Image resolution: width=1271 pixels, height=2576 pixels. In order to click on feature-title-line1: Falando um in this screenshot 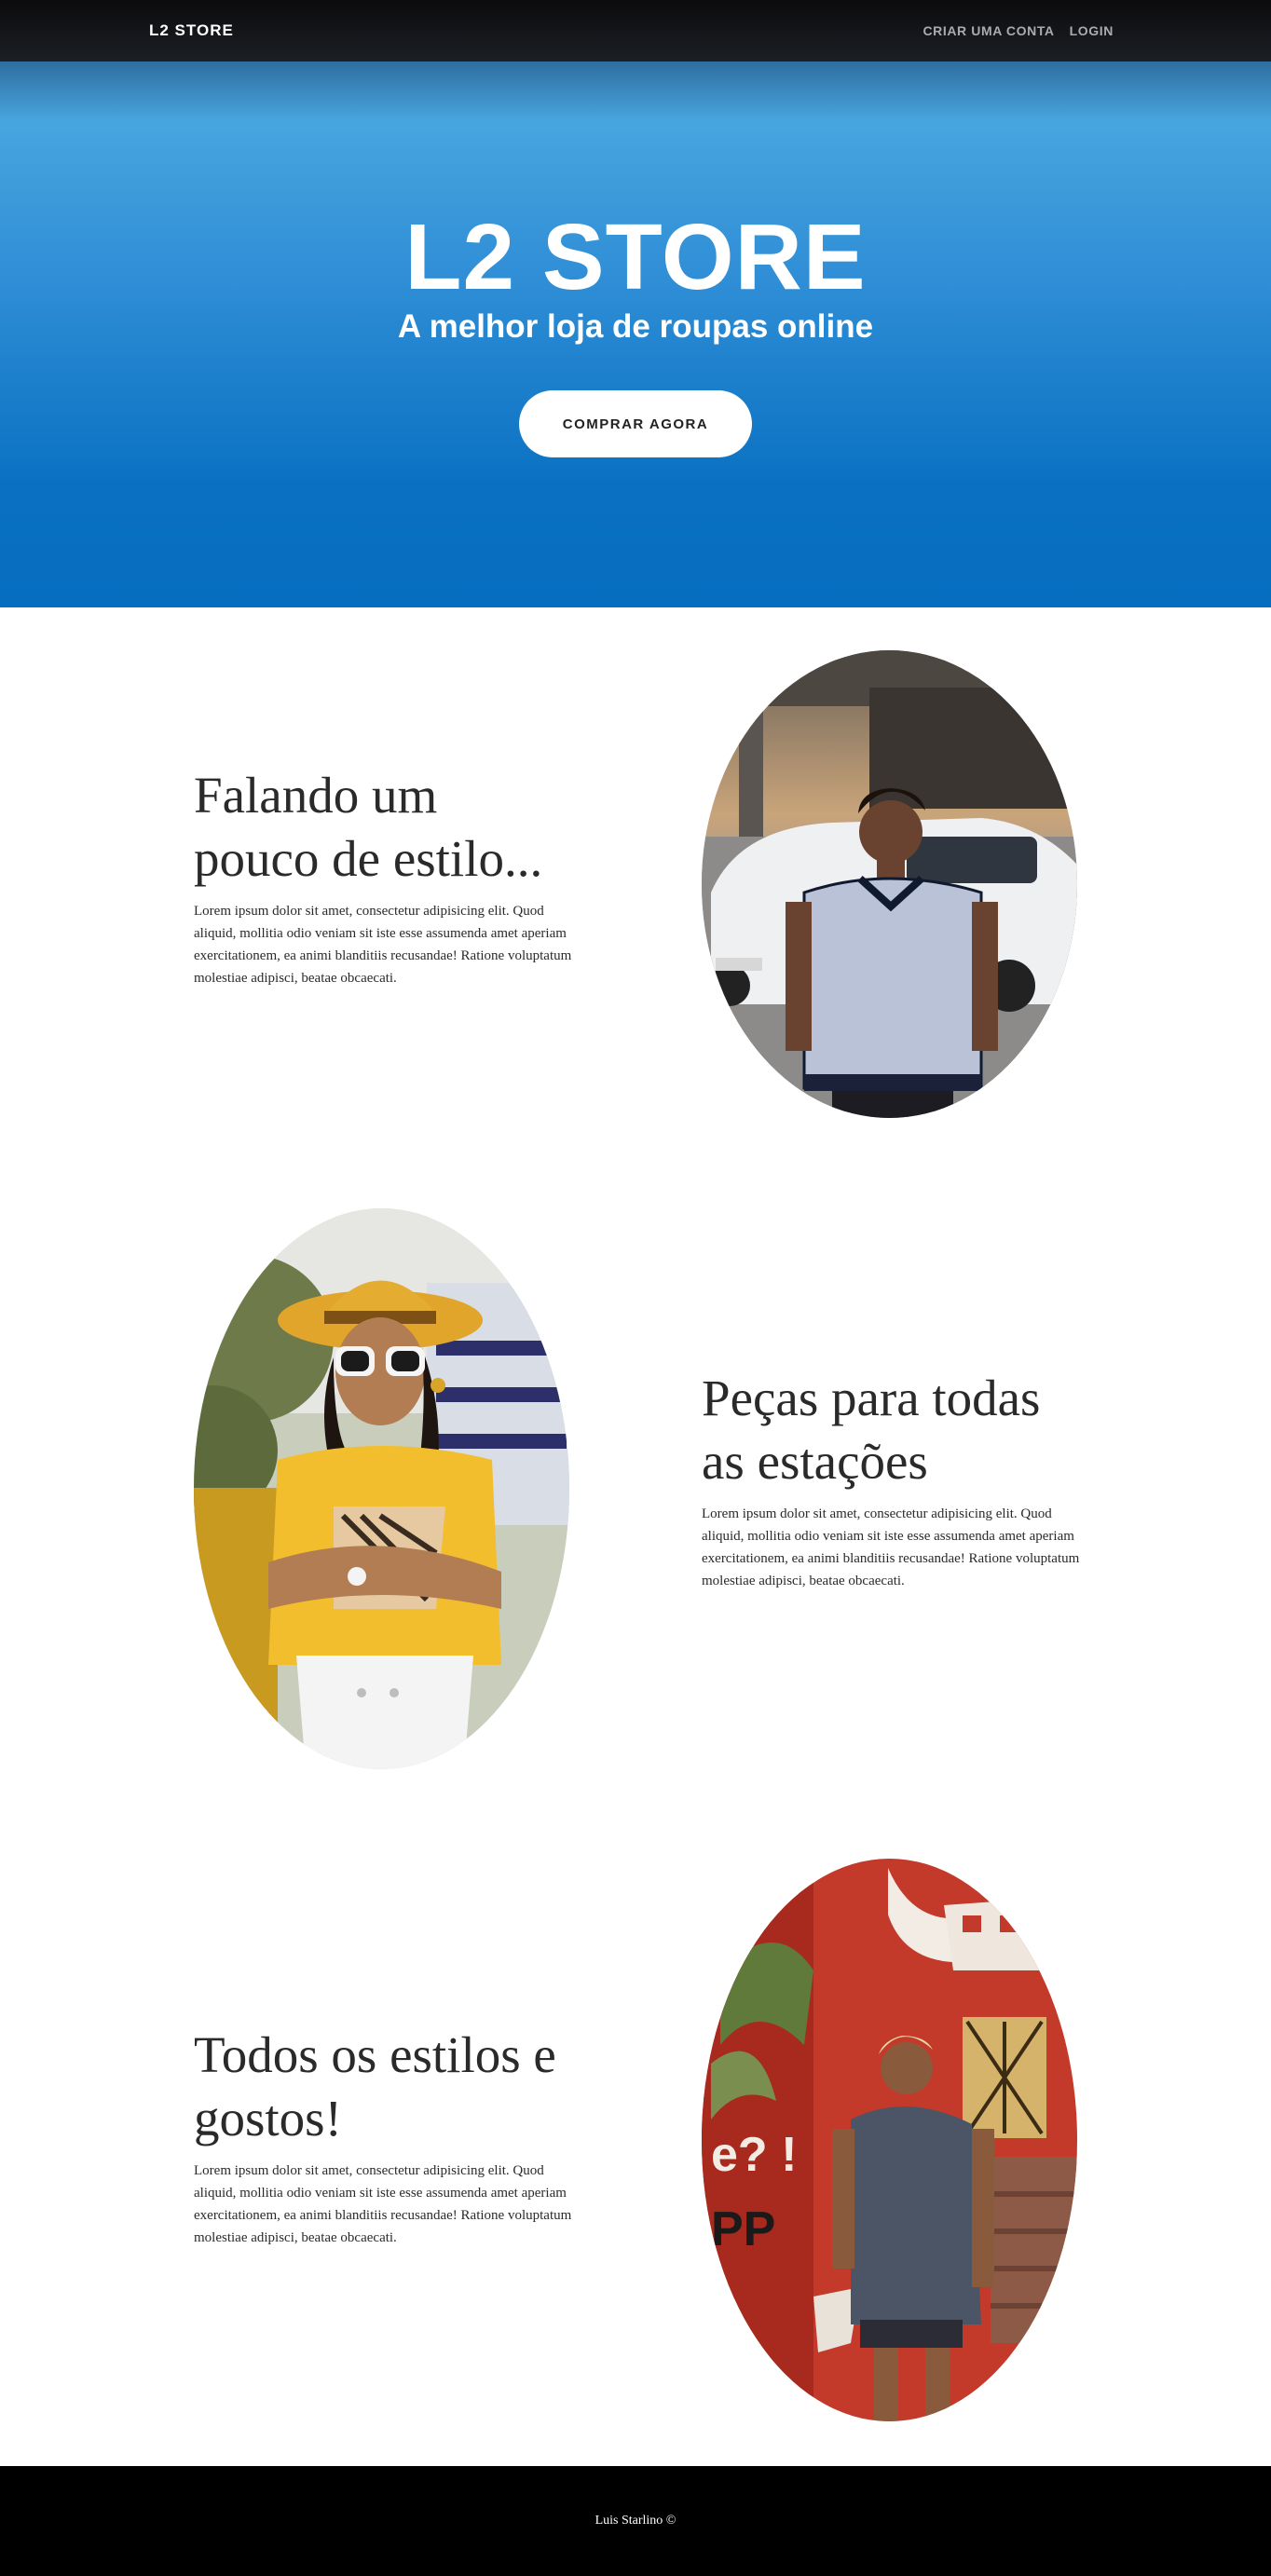, I will do `click(316, 795)`.